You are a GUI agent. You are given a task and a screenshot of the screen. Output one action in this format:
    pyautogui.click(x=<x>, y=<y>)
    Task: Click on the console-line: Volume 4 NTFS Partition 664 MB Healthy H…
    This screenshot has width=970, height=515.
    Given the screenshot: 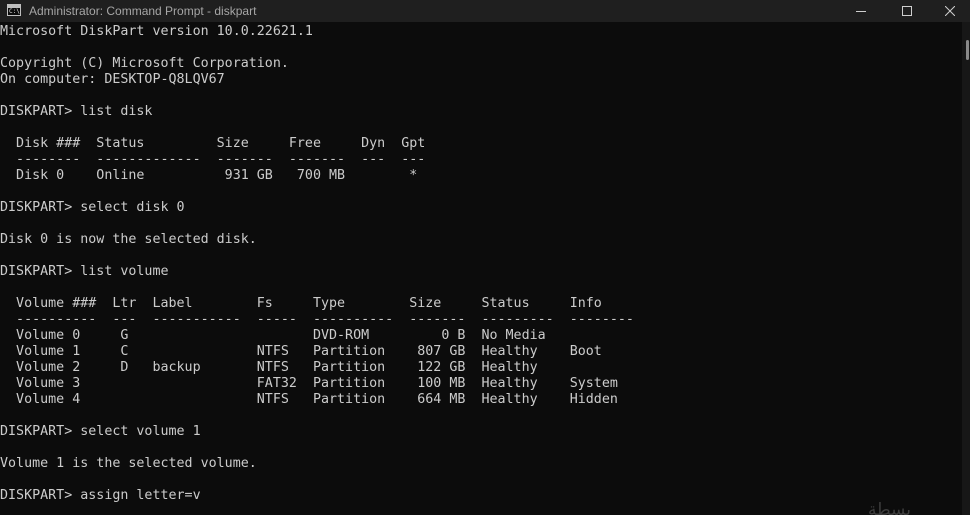 What is the action you would take?
    pyautogui.click(x=309, y=399)
    